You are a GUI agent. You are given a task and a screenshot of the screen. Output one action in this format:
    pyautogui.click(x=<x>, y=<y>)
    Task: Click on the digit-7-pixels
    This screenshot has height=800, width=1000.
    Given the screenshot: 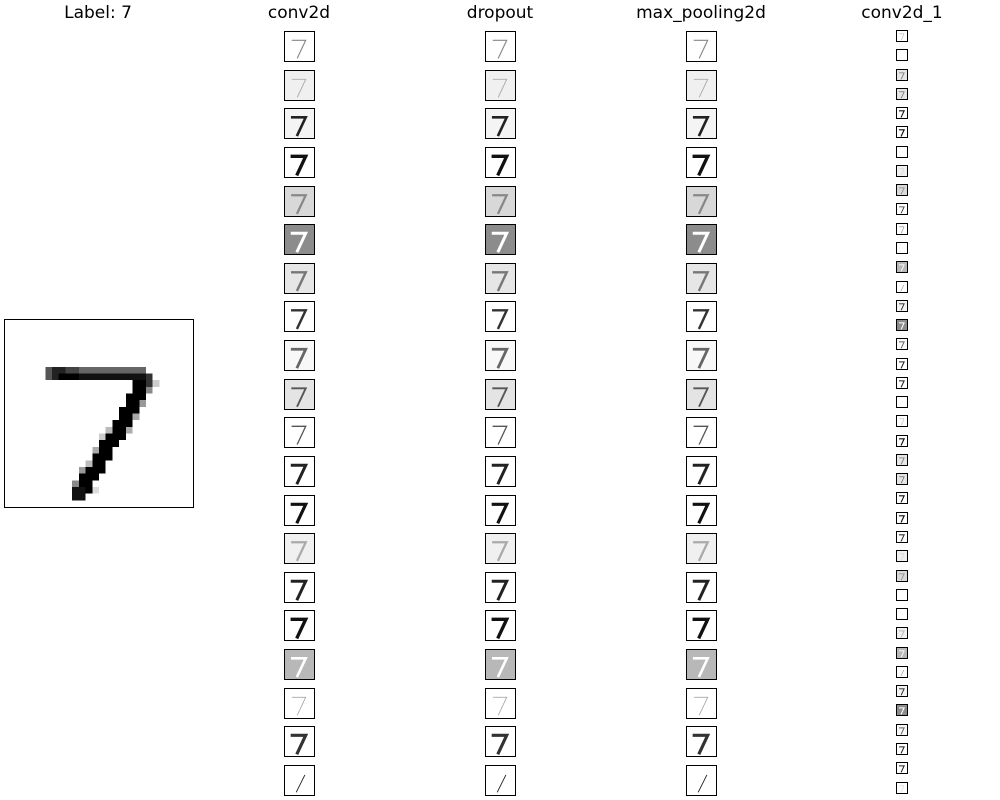 What is the action you would take?
    pyautogui.click(x=102, y=433)
    